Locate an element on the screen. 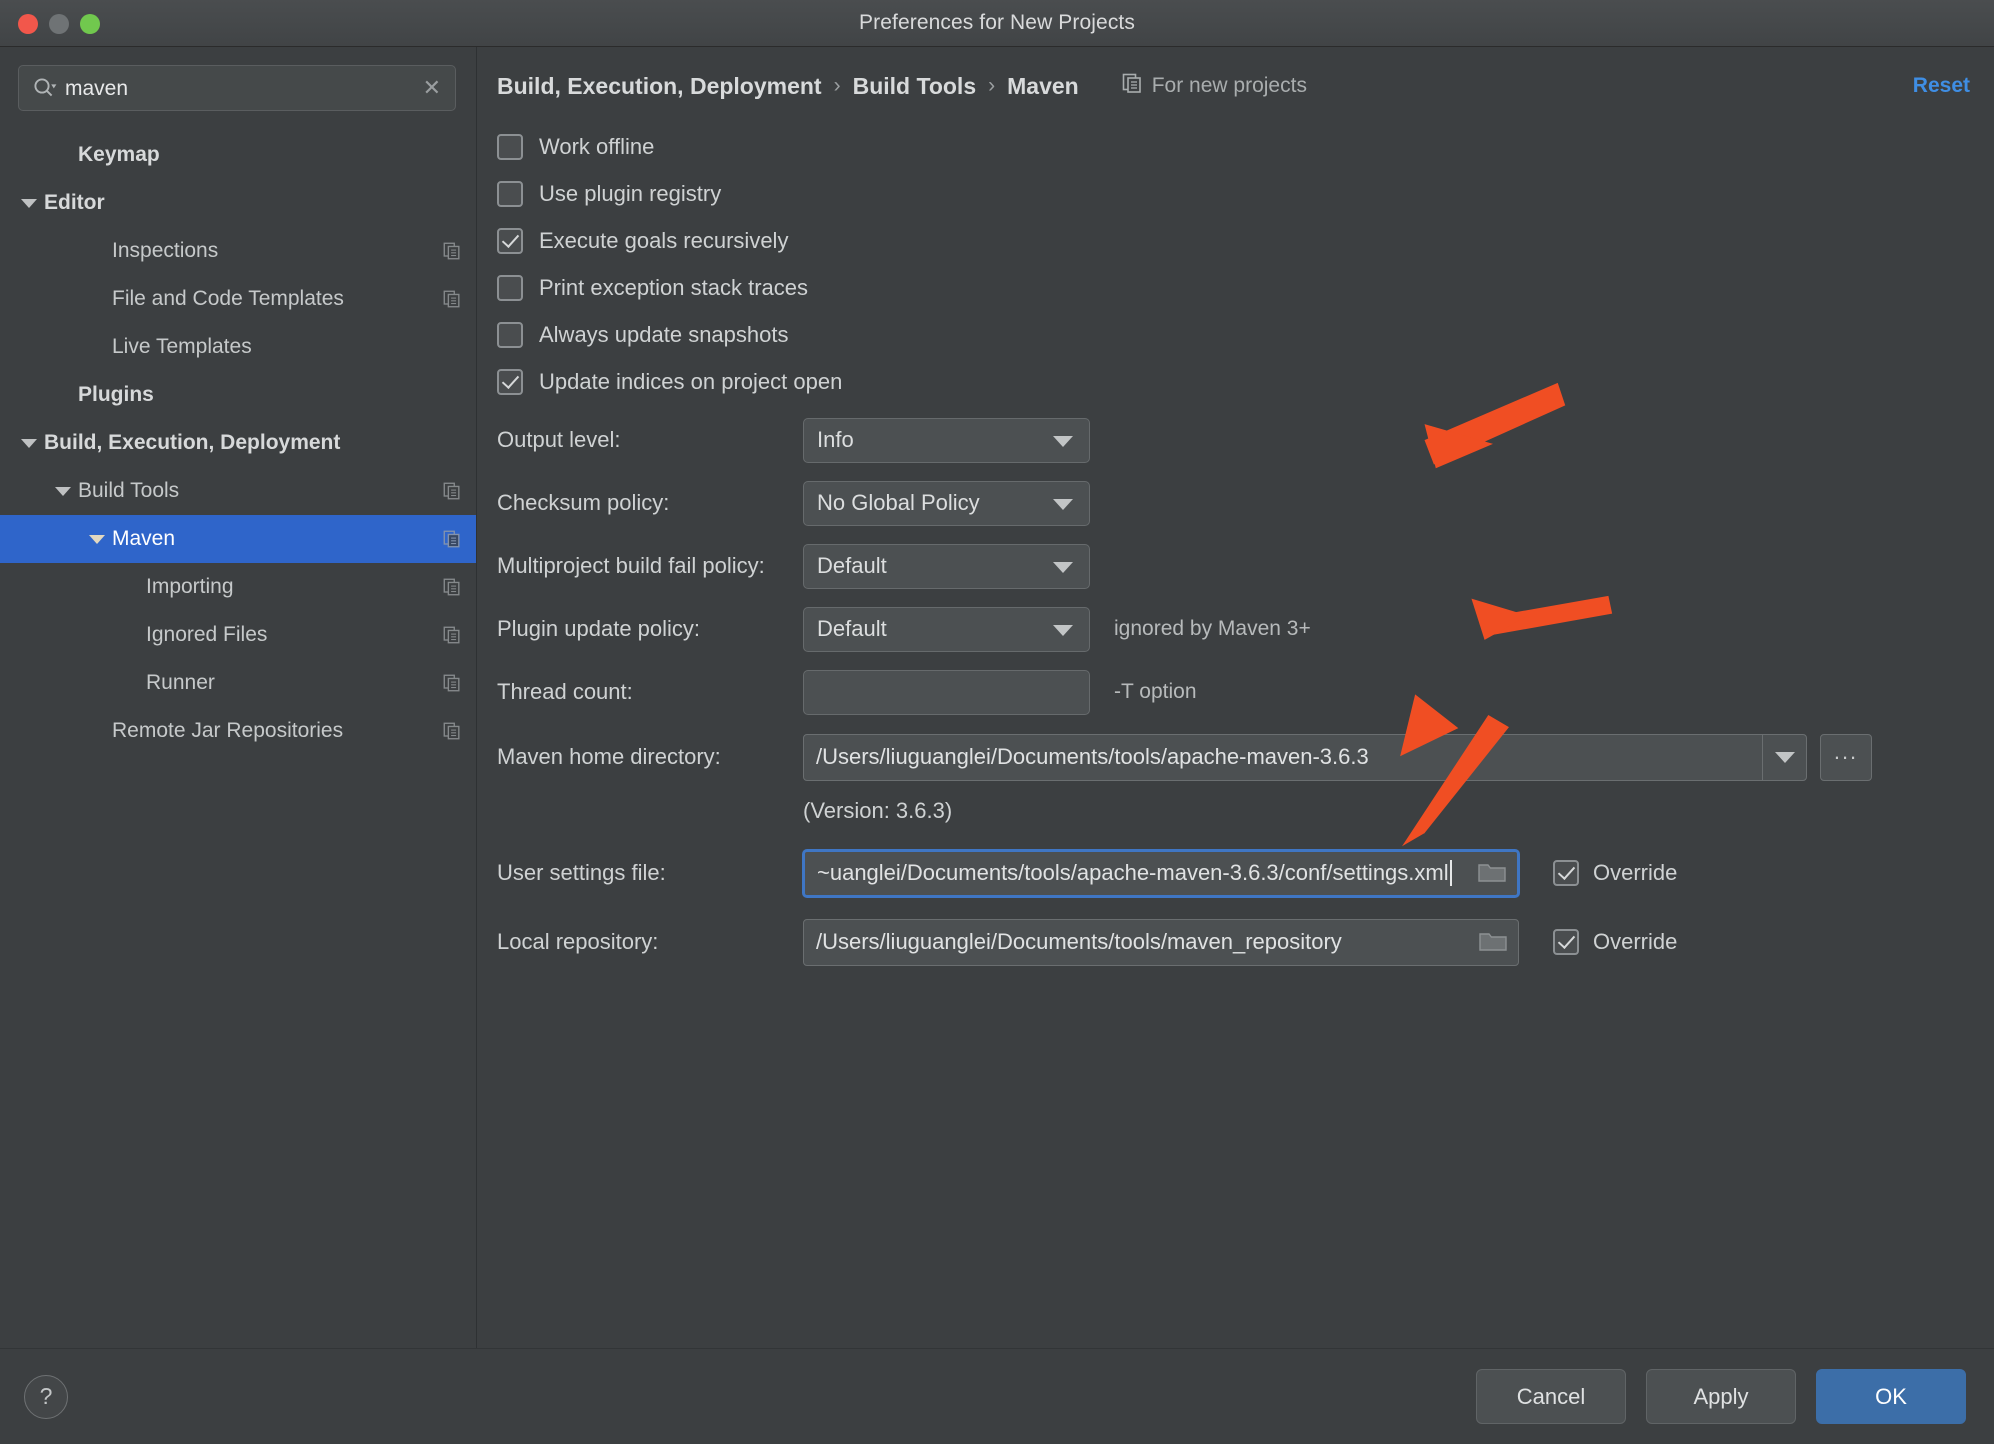  user-settings-override-label: Override is located at coordinates (1635, 872).